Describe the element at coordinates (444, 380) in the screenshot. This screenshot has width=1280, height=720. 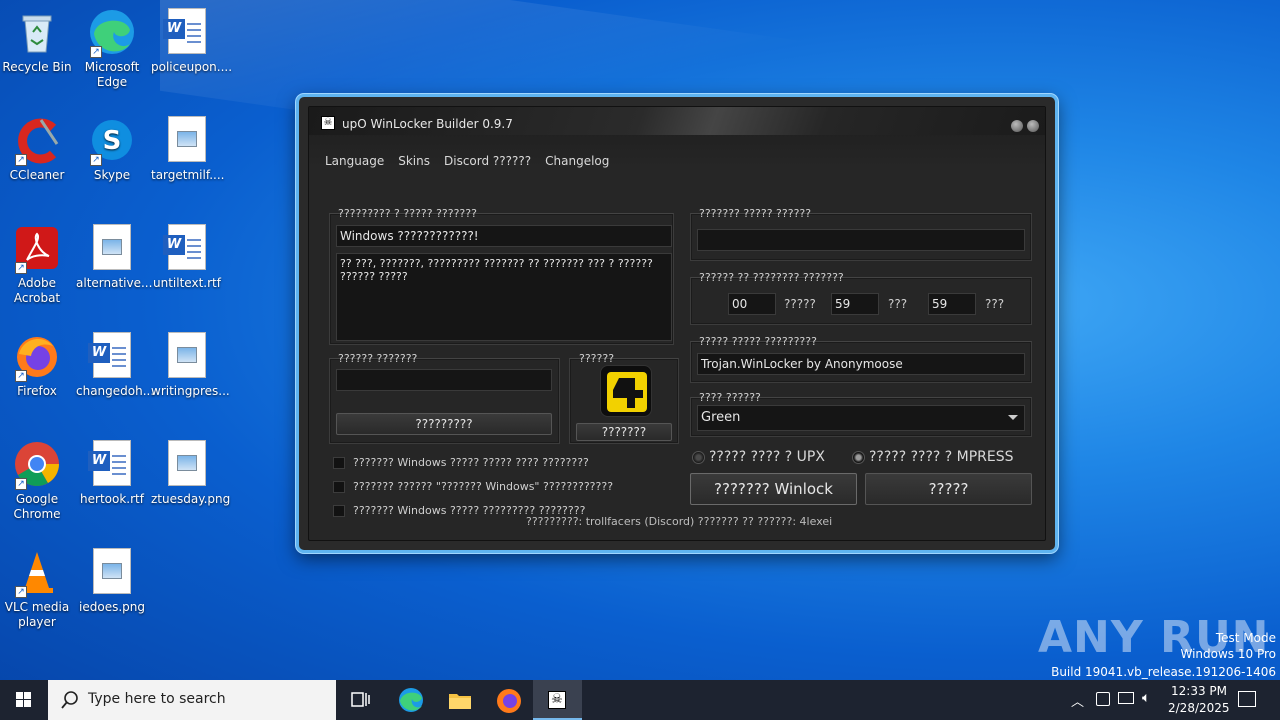
I see `password-input` at that location.